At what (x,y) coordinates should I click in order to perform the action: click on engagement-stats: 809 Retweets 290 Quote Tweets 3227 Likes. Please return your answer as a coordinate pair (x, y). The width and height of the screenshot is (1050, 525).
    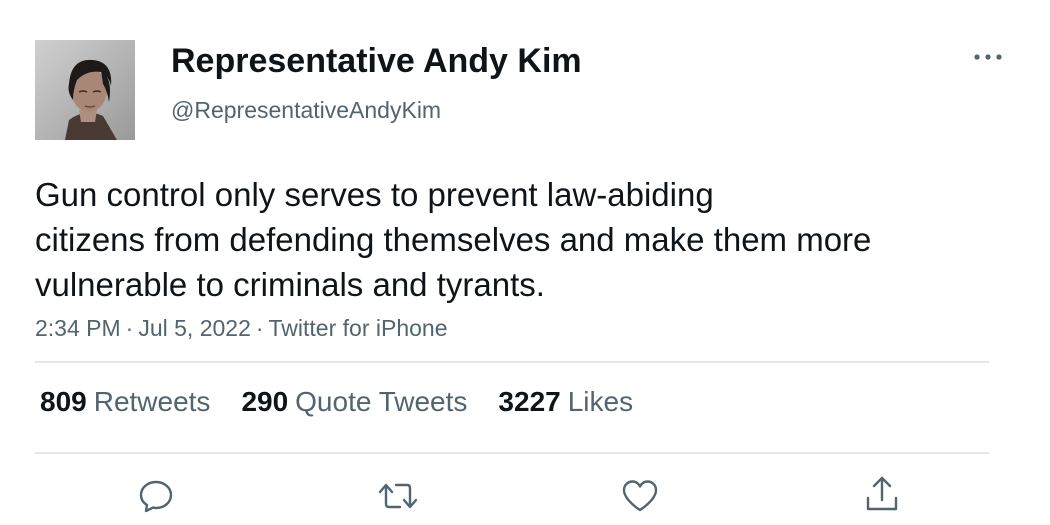
    Looking at the image, I should click on (352, 402).